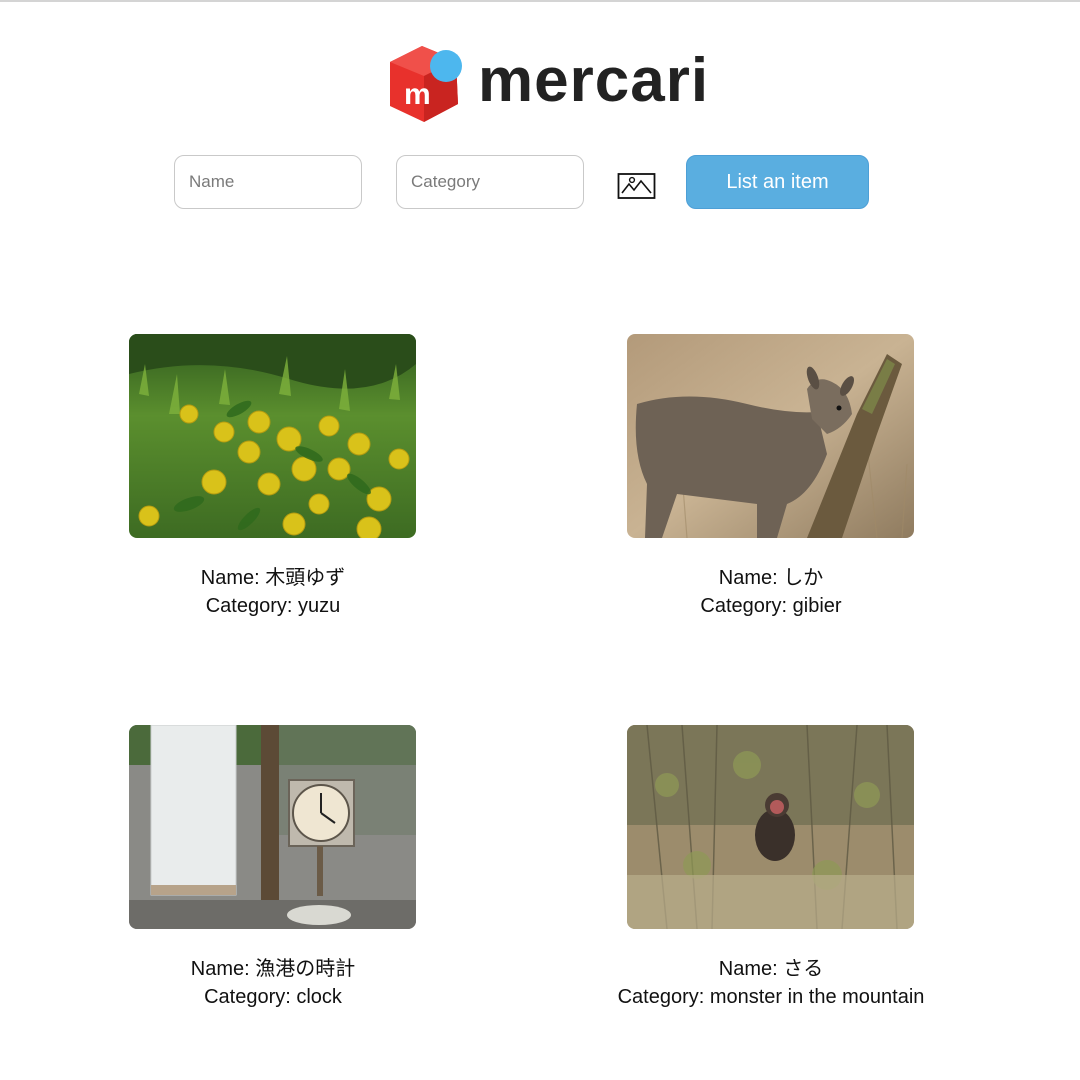  I want to click on image-upload-button, so click(637, 186).